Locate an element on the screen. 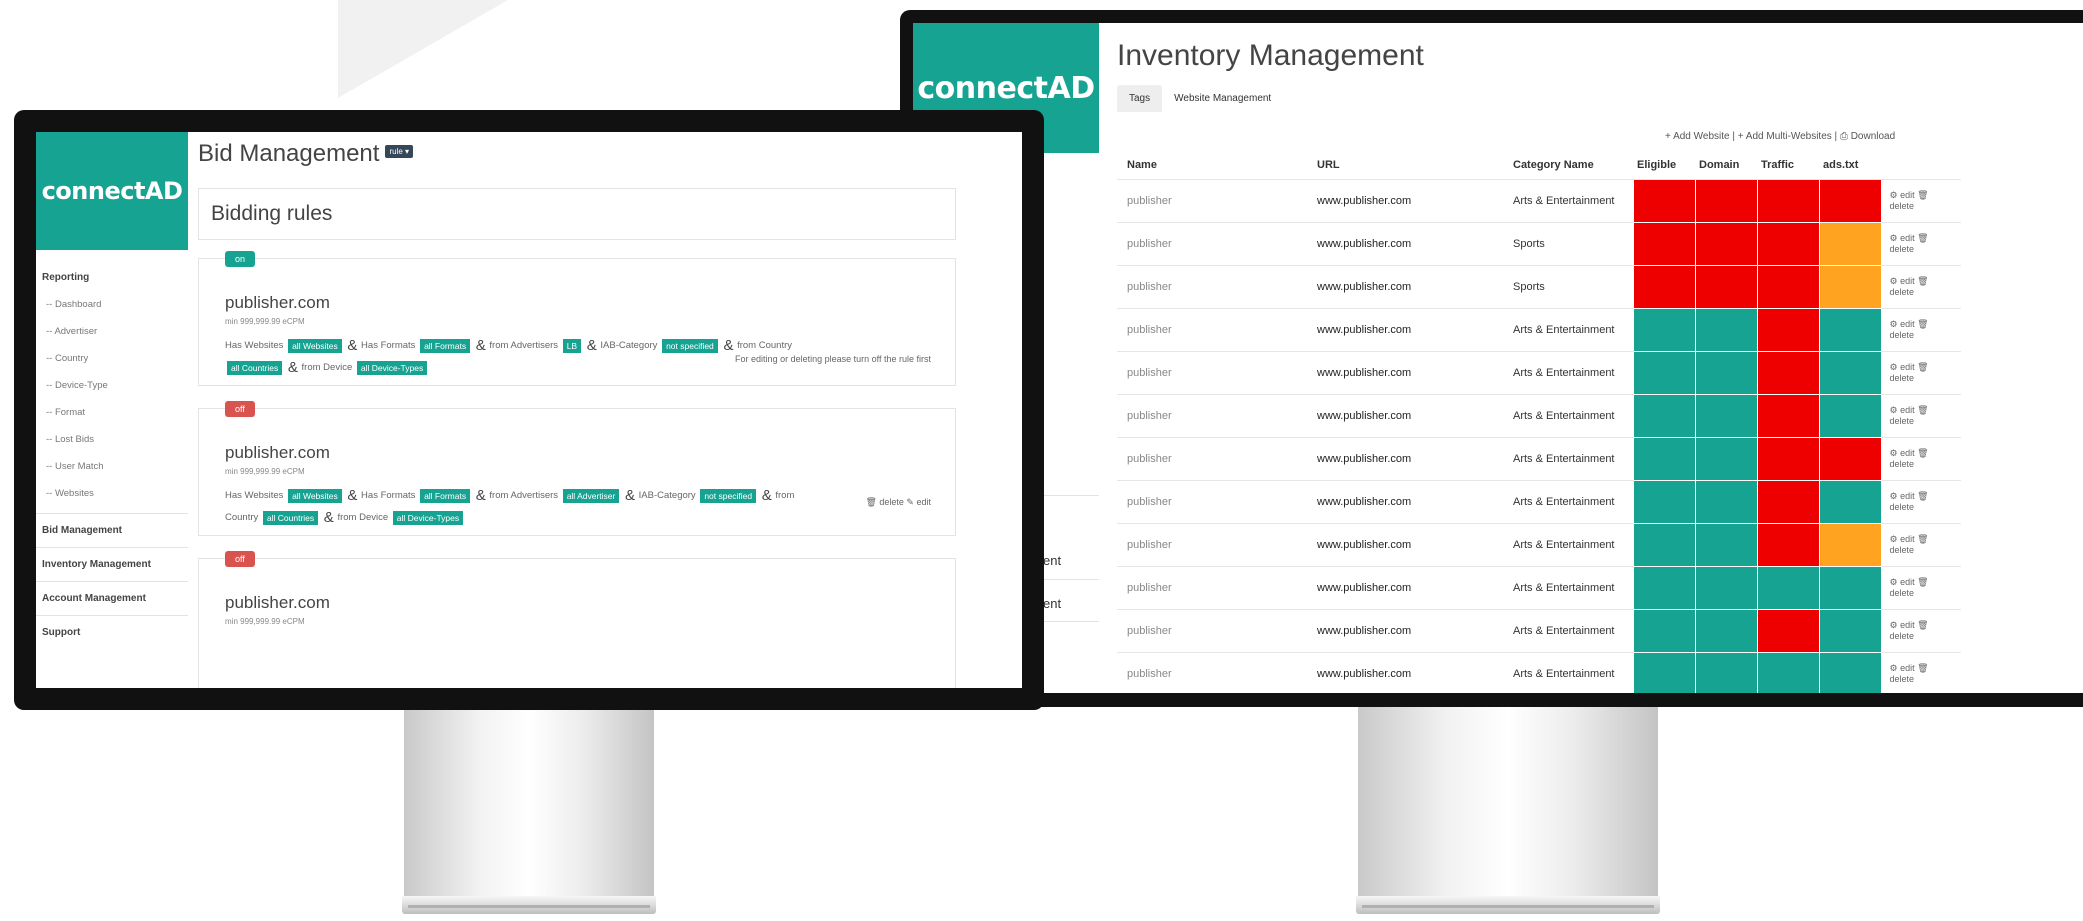 The width and height of the screenshot is (2083, 921). column-header-category: Category Name is located at coordinates (1568, 165).